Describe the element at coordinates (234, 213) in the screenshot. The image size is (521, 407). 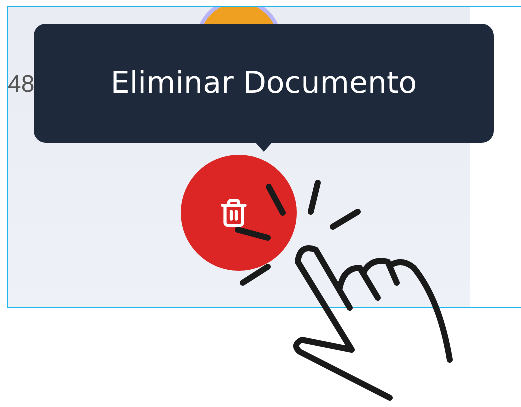
I see `trash-icon` at that location.